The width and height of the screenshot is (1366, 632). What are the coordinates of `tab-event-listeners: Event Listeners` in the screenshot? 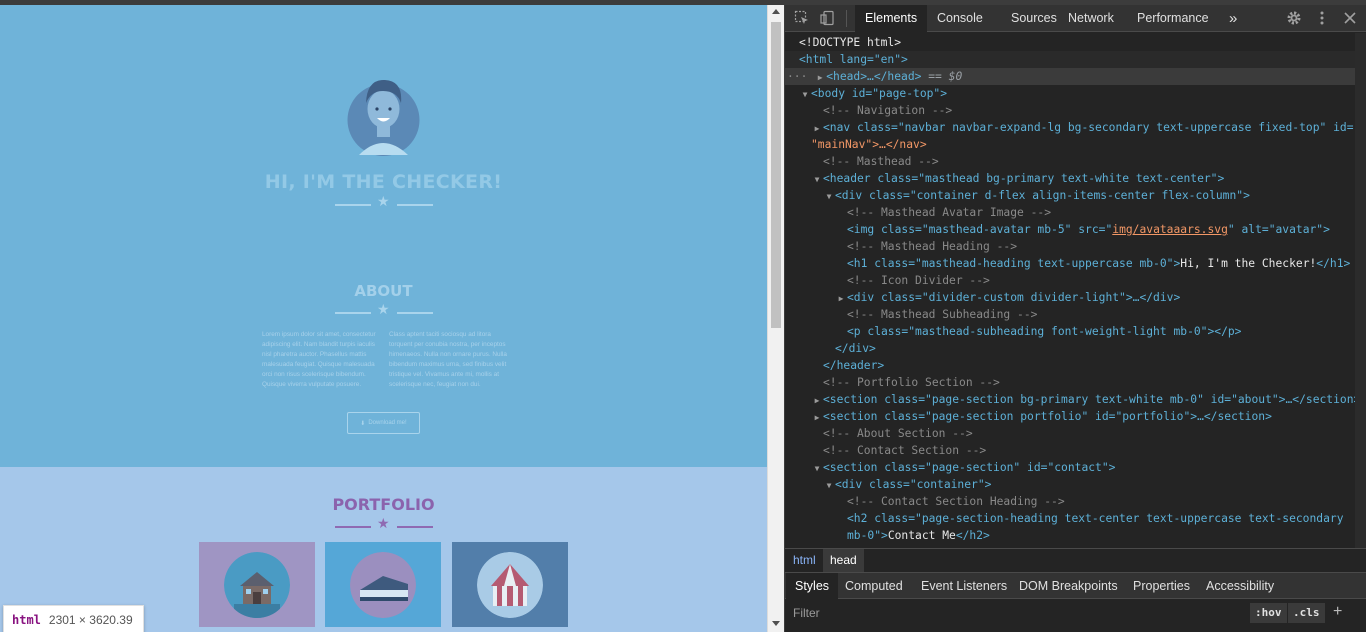 It's located at (964, 586).